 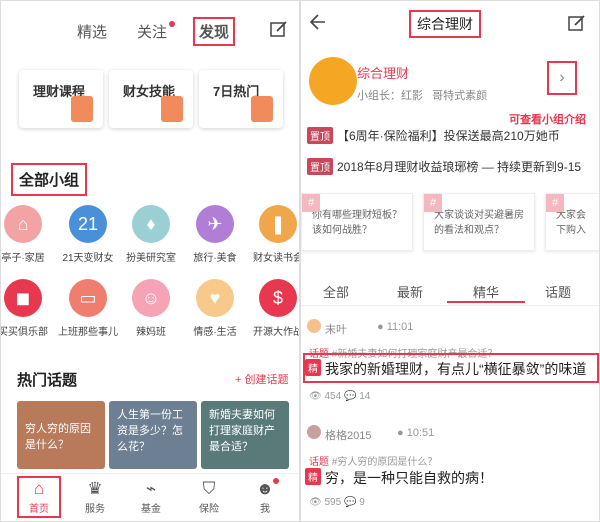 I want to click on post-time-text: ● 10:51, so click(x=416, y=433).